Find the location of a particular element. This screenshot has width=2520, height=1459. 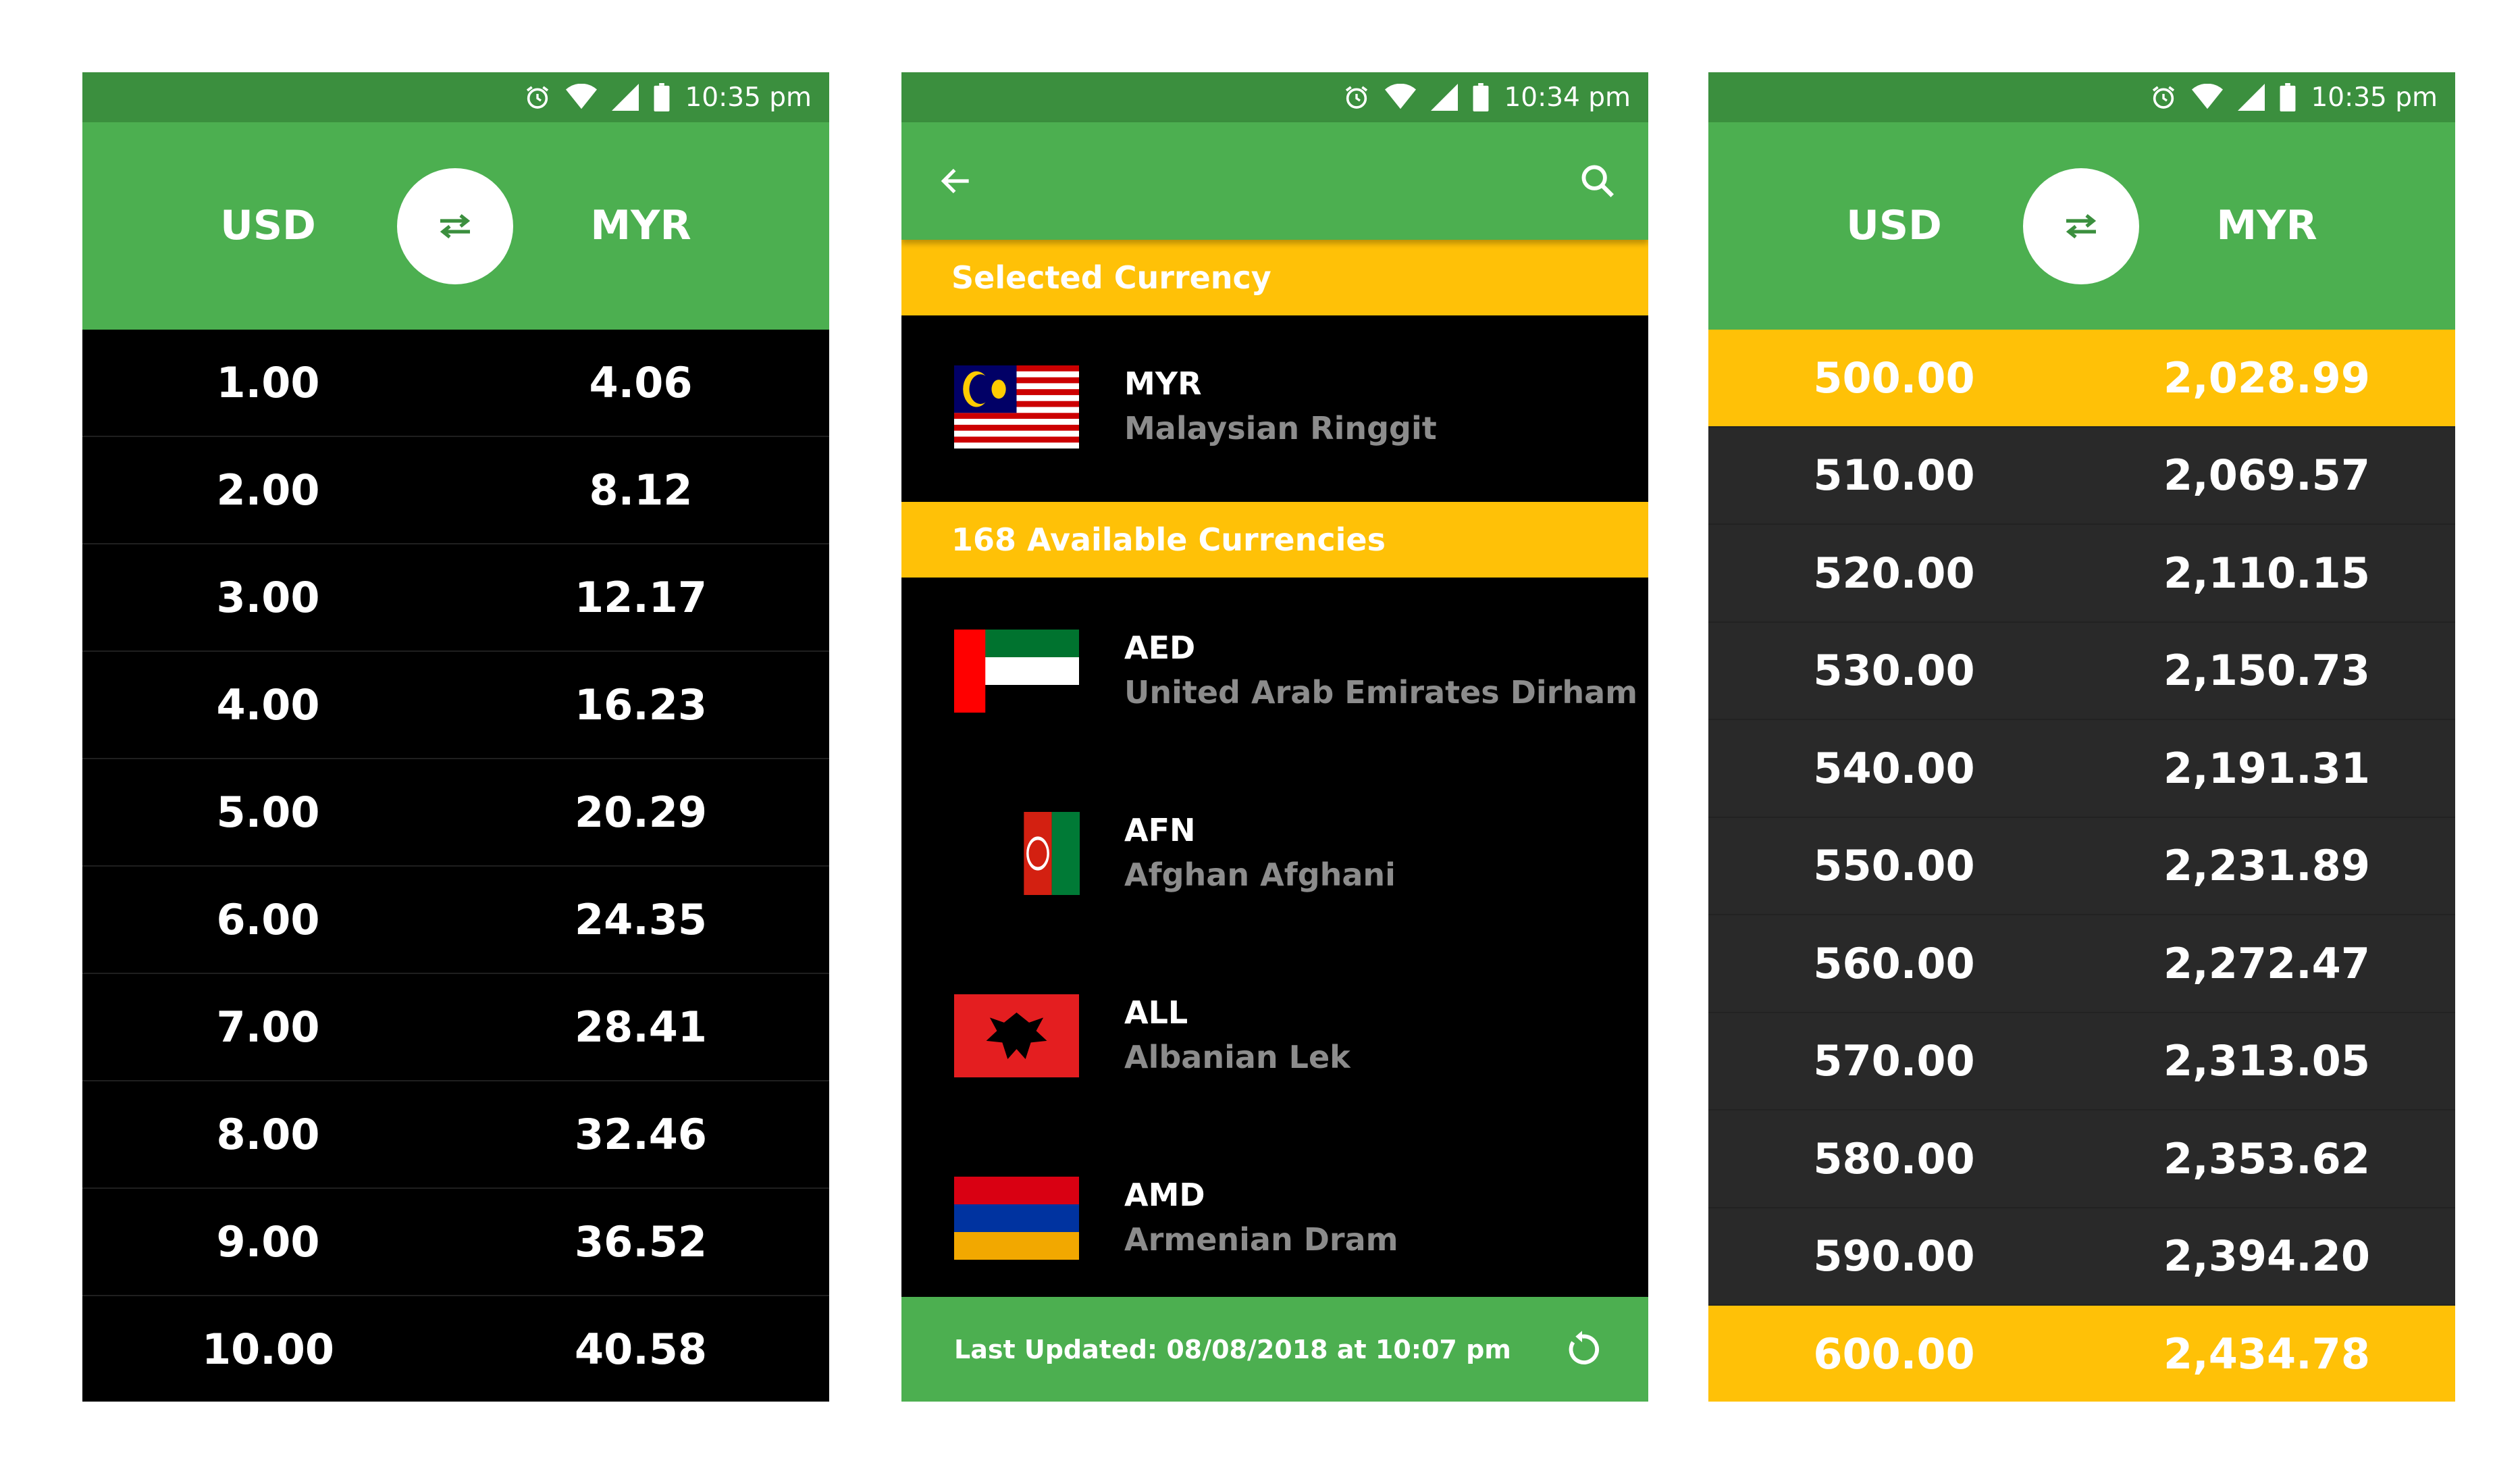

currency-name: United Arab Emirates Dirham is located at coordinates (1381, 692).